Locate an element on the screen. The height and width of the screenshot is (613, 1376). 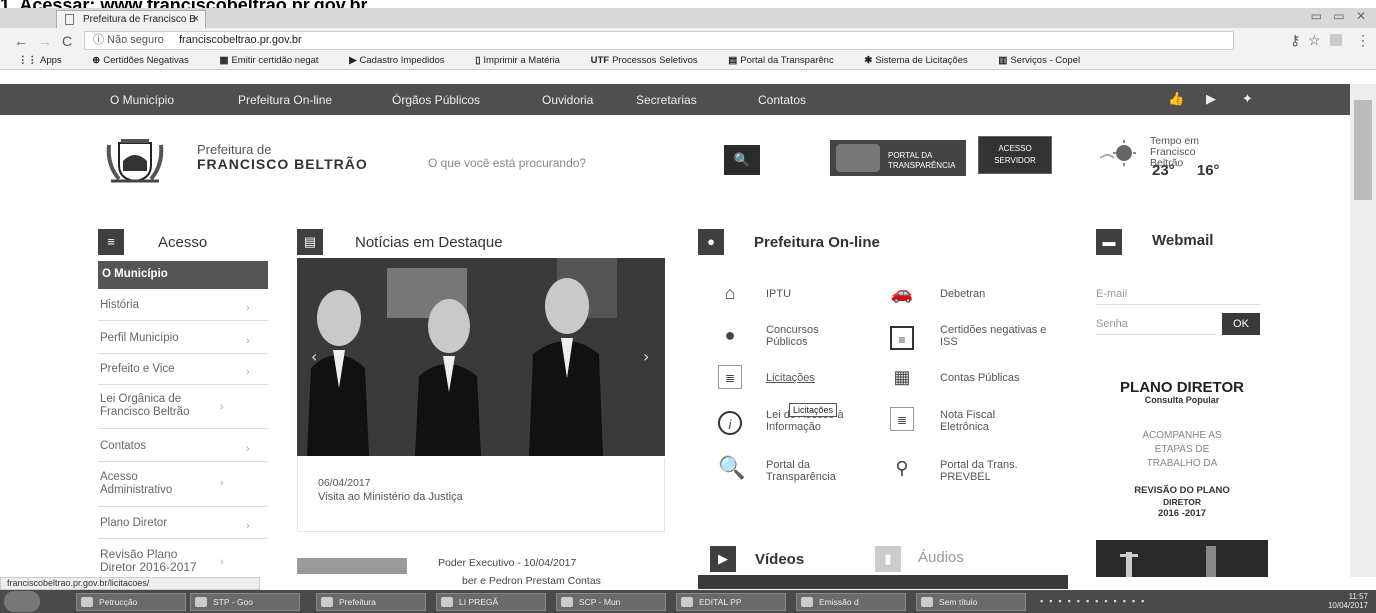
bookmark-cadastro: ▶ Cadastro Impedidos is located at coordinates (403, 60).